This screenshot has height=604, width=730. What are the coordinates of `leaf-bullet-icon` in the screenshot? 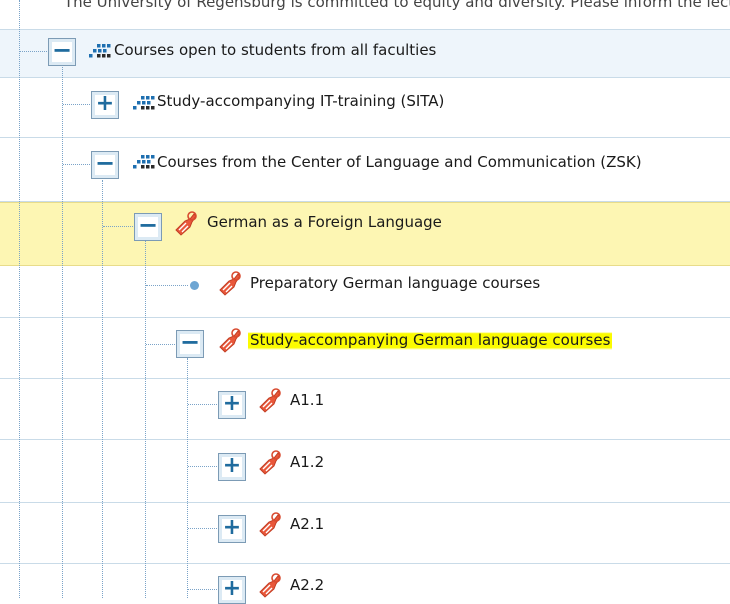 It's located at (194, 285).